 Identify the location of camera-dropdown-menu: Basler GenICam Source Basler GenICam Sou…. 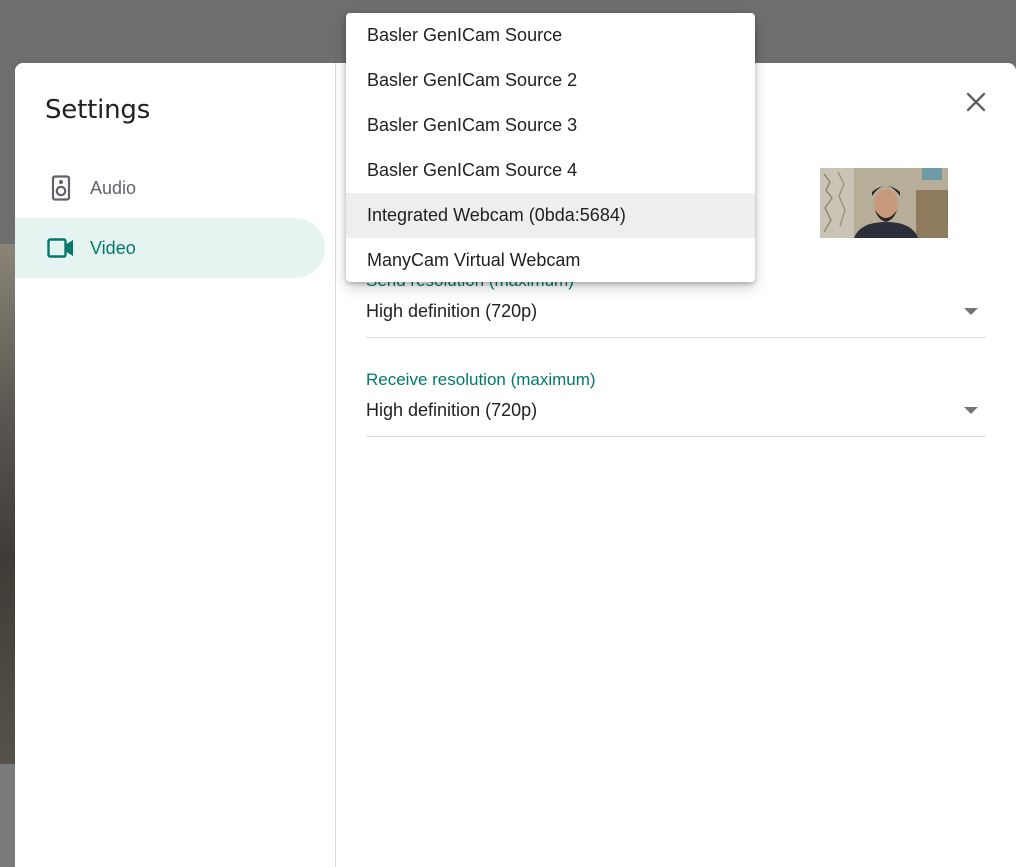
(550, 147).